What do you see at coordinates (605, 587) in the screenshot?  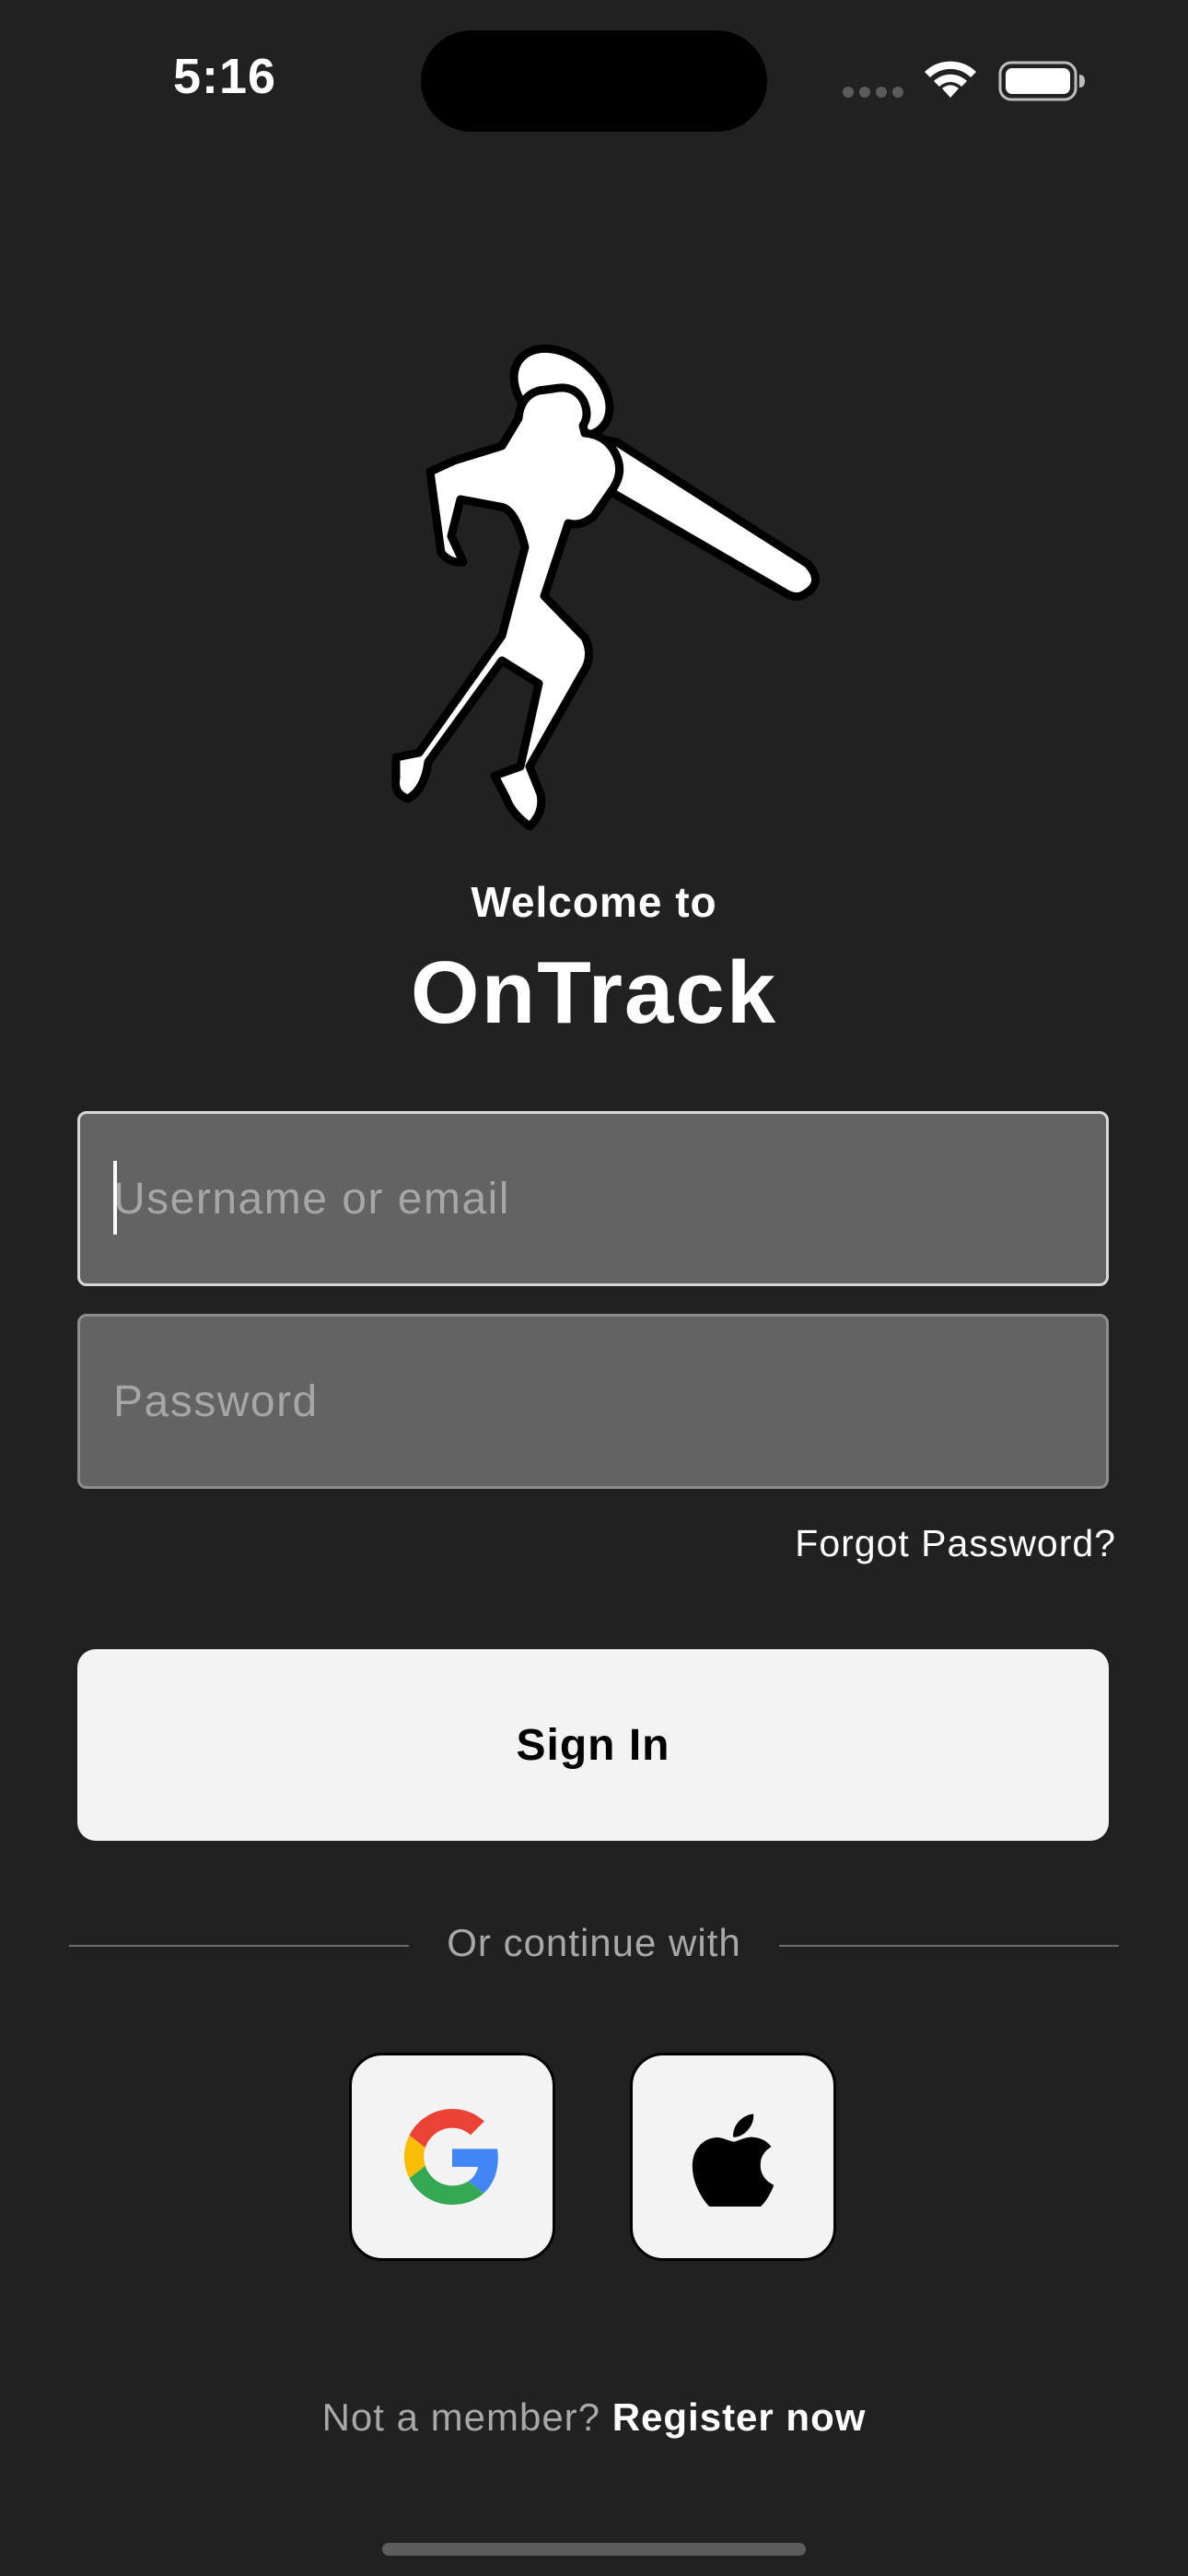 I see `runner-with-racket-logo-icon` at bounding box center [605, 587].